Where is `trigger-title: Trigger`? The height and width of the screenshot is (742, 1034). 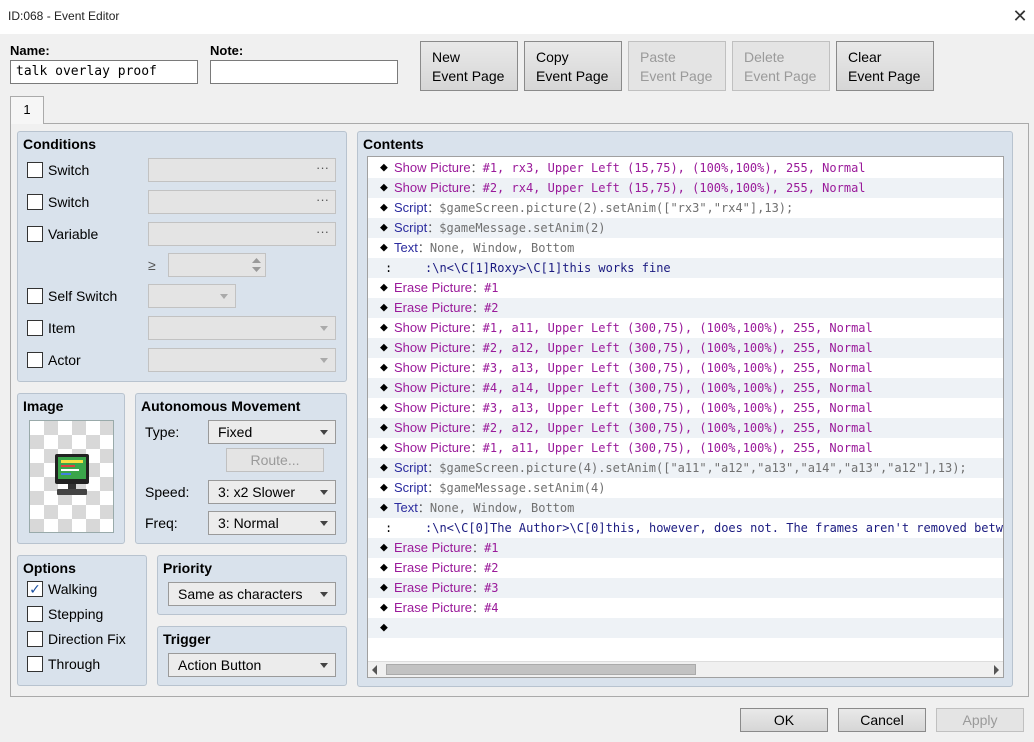 trigger-title: Trigger is located at coordinates (187, 639).